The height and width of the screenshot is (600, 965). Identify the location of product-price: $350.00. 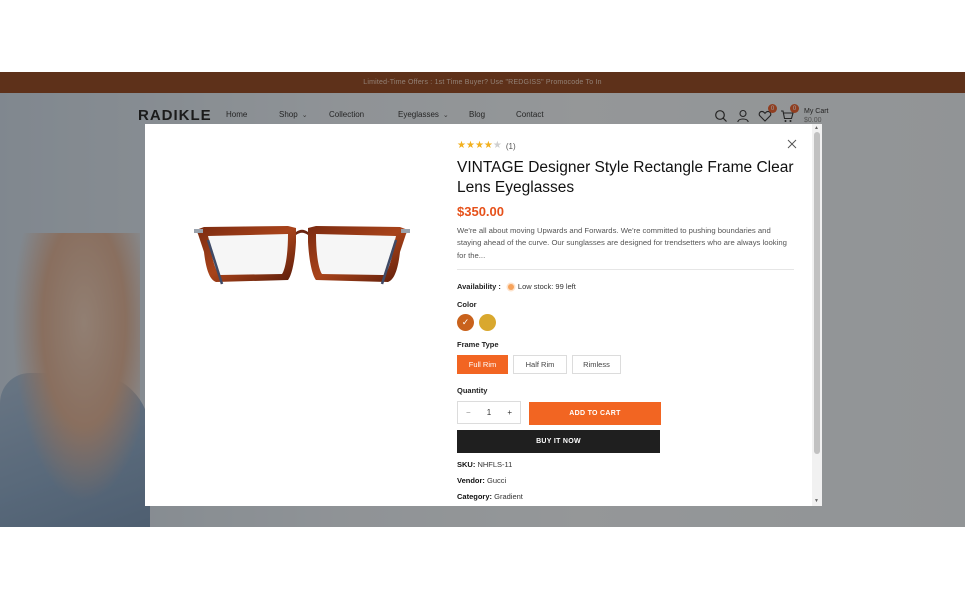
(480, 211).